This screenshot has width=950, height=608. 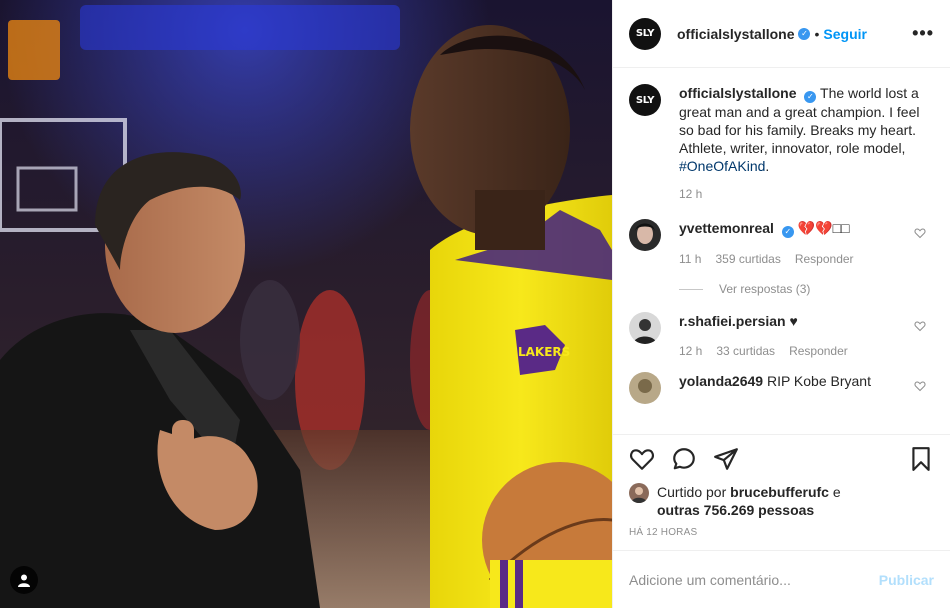 What do you see at coordinates (793, 321) in the screenshot?
I see `comment-text: ♥` at bounding box center [793, 321].